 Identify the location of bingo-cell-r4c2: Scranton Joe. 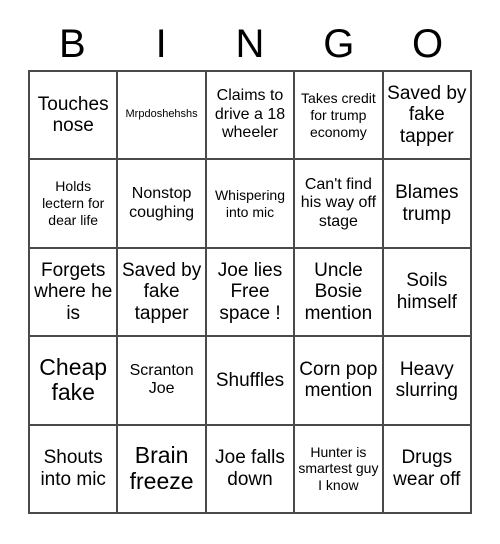
(162, 381).